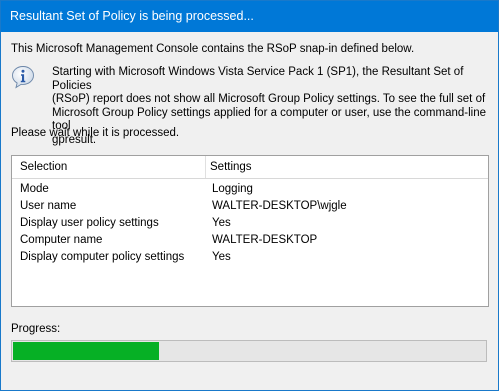 The height and width of the screenshot is (391, 499). Describe the element at coordinates (265, 240) in the screenshot. I see `setting-cell: WALTER-DESKTOP` at that location.